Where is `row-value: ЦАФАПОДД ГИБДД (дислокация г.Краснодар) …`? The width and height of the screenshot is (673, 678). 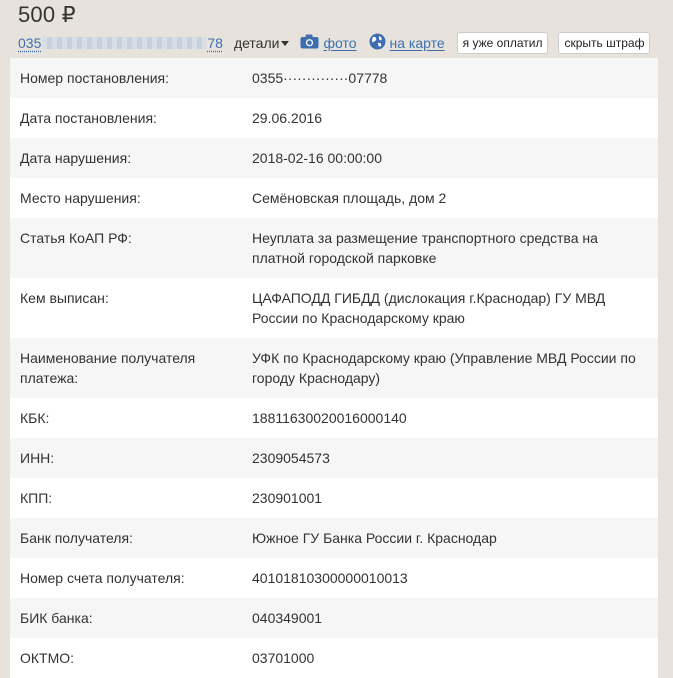
row-value: ЦАФАПОДД ГИБДД (дислокация г.Краснодар) … is located at coordinates (429, 308).